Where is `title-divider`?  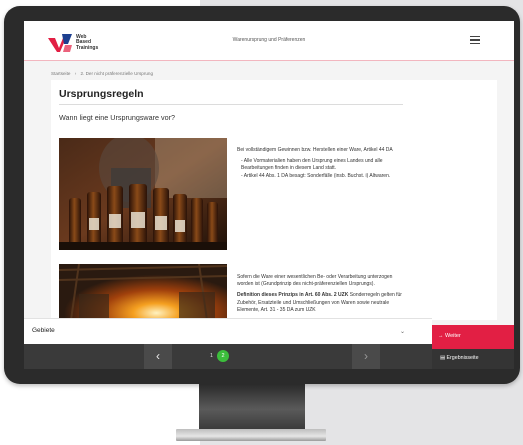
title-divider is located at coordinates (231, 104).